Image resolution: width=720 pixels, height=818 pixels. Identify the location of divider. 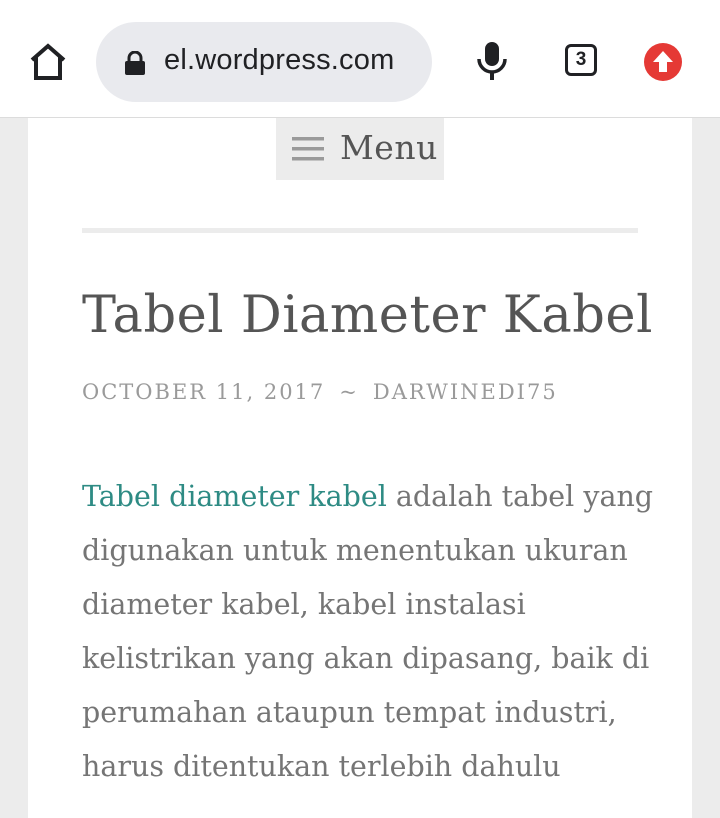
(360, 230).